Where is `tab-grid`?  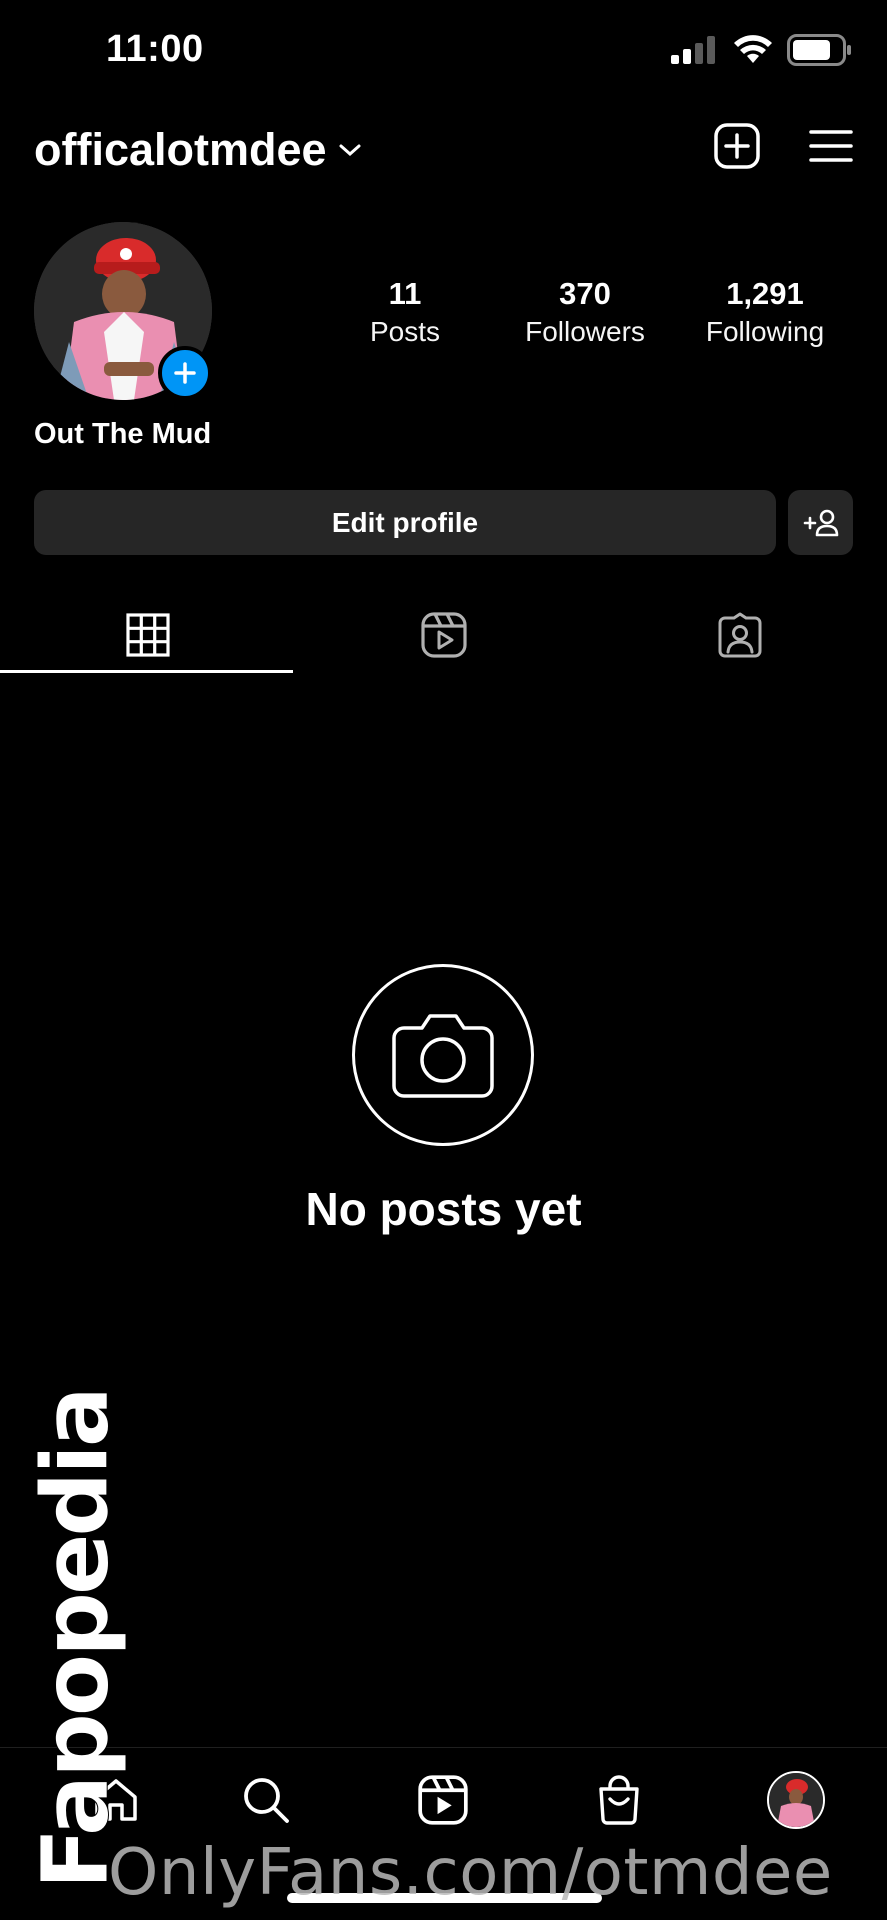
tab-grid is located at coordinates (147, 635).